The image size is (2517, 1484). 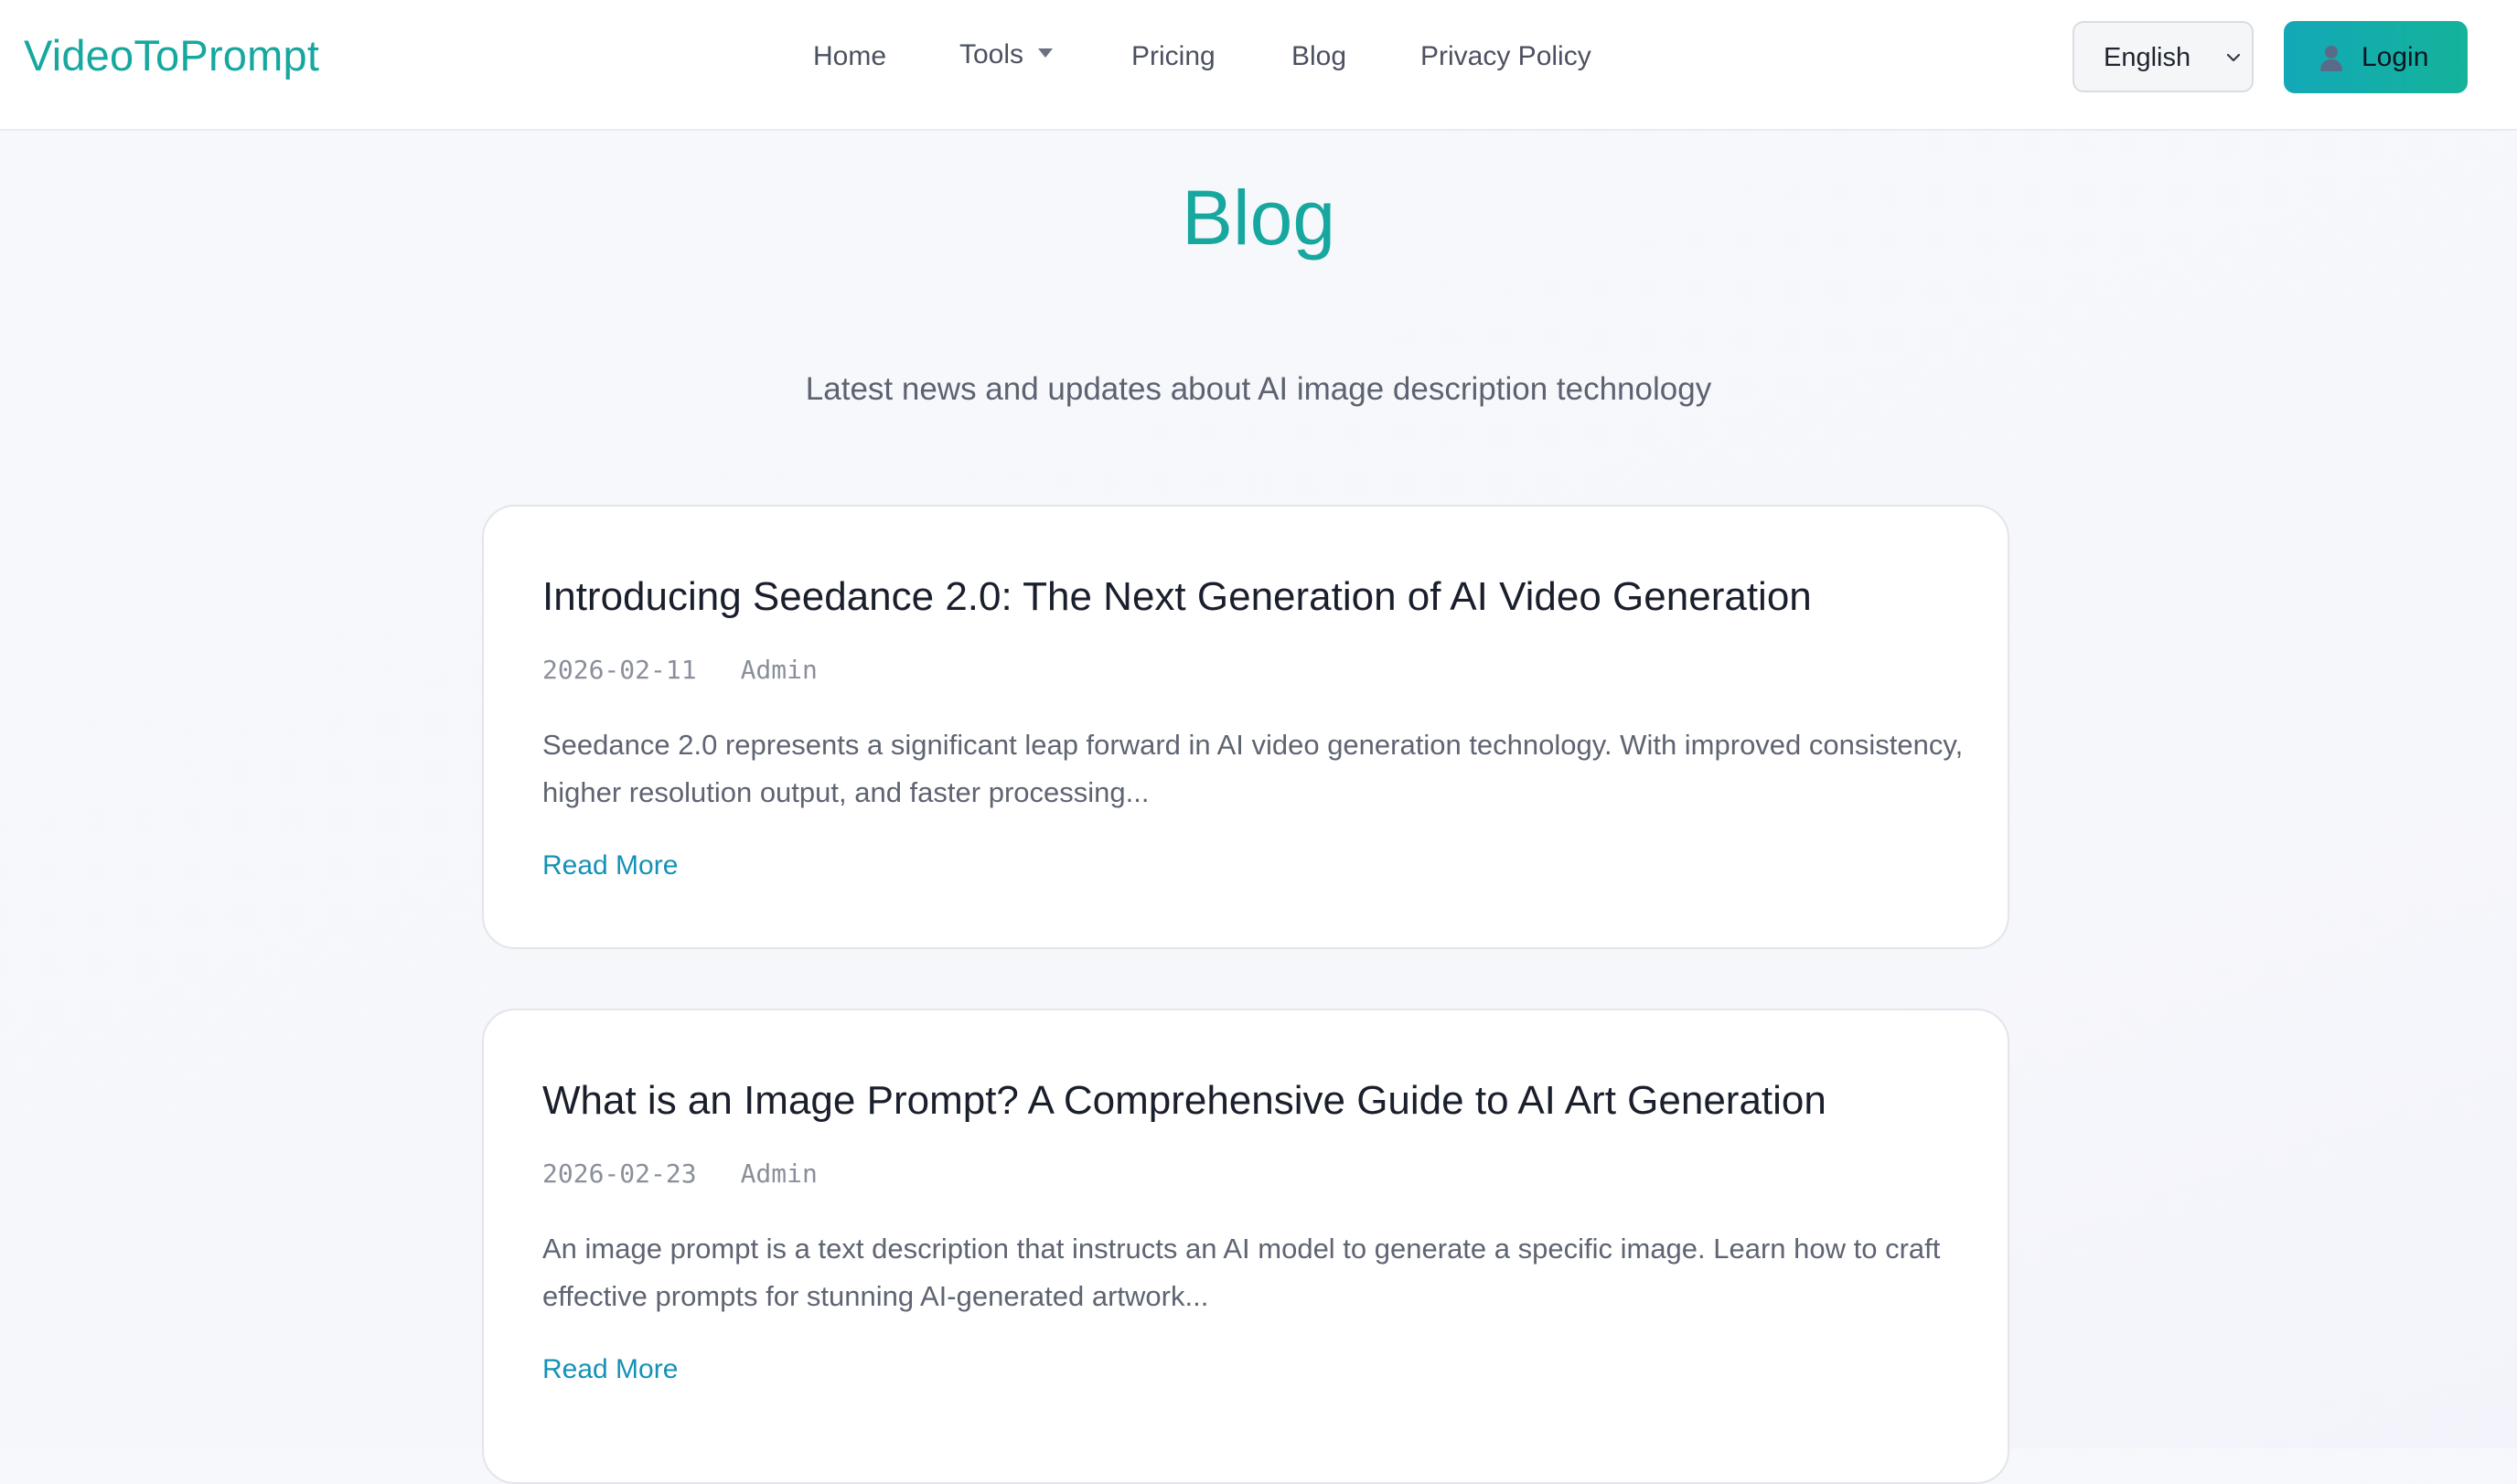 I want to click on post-meta: 2026-02-11 Admin, so click(x=680, y=670).